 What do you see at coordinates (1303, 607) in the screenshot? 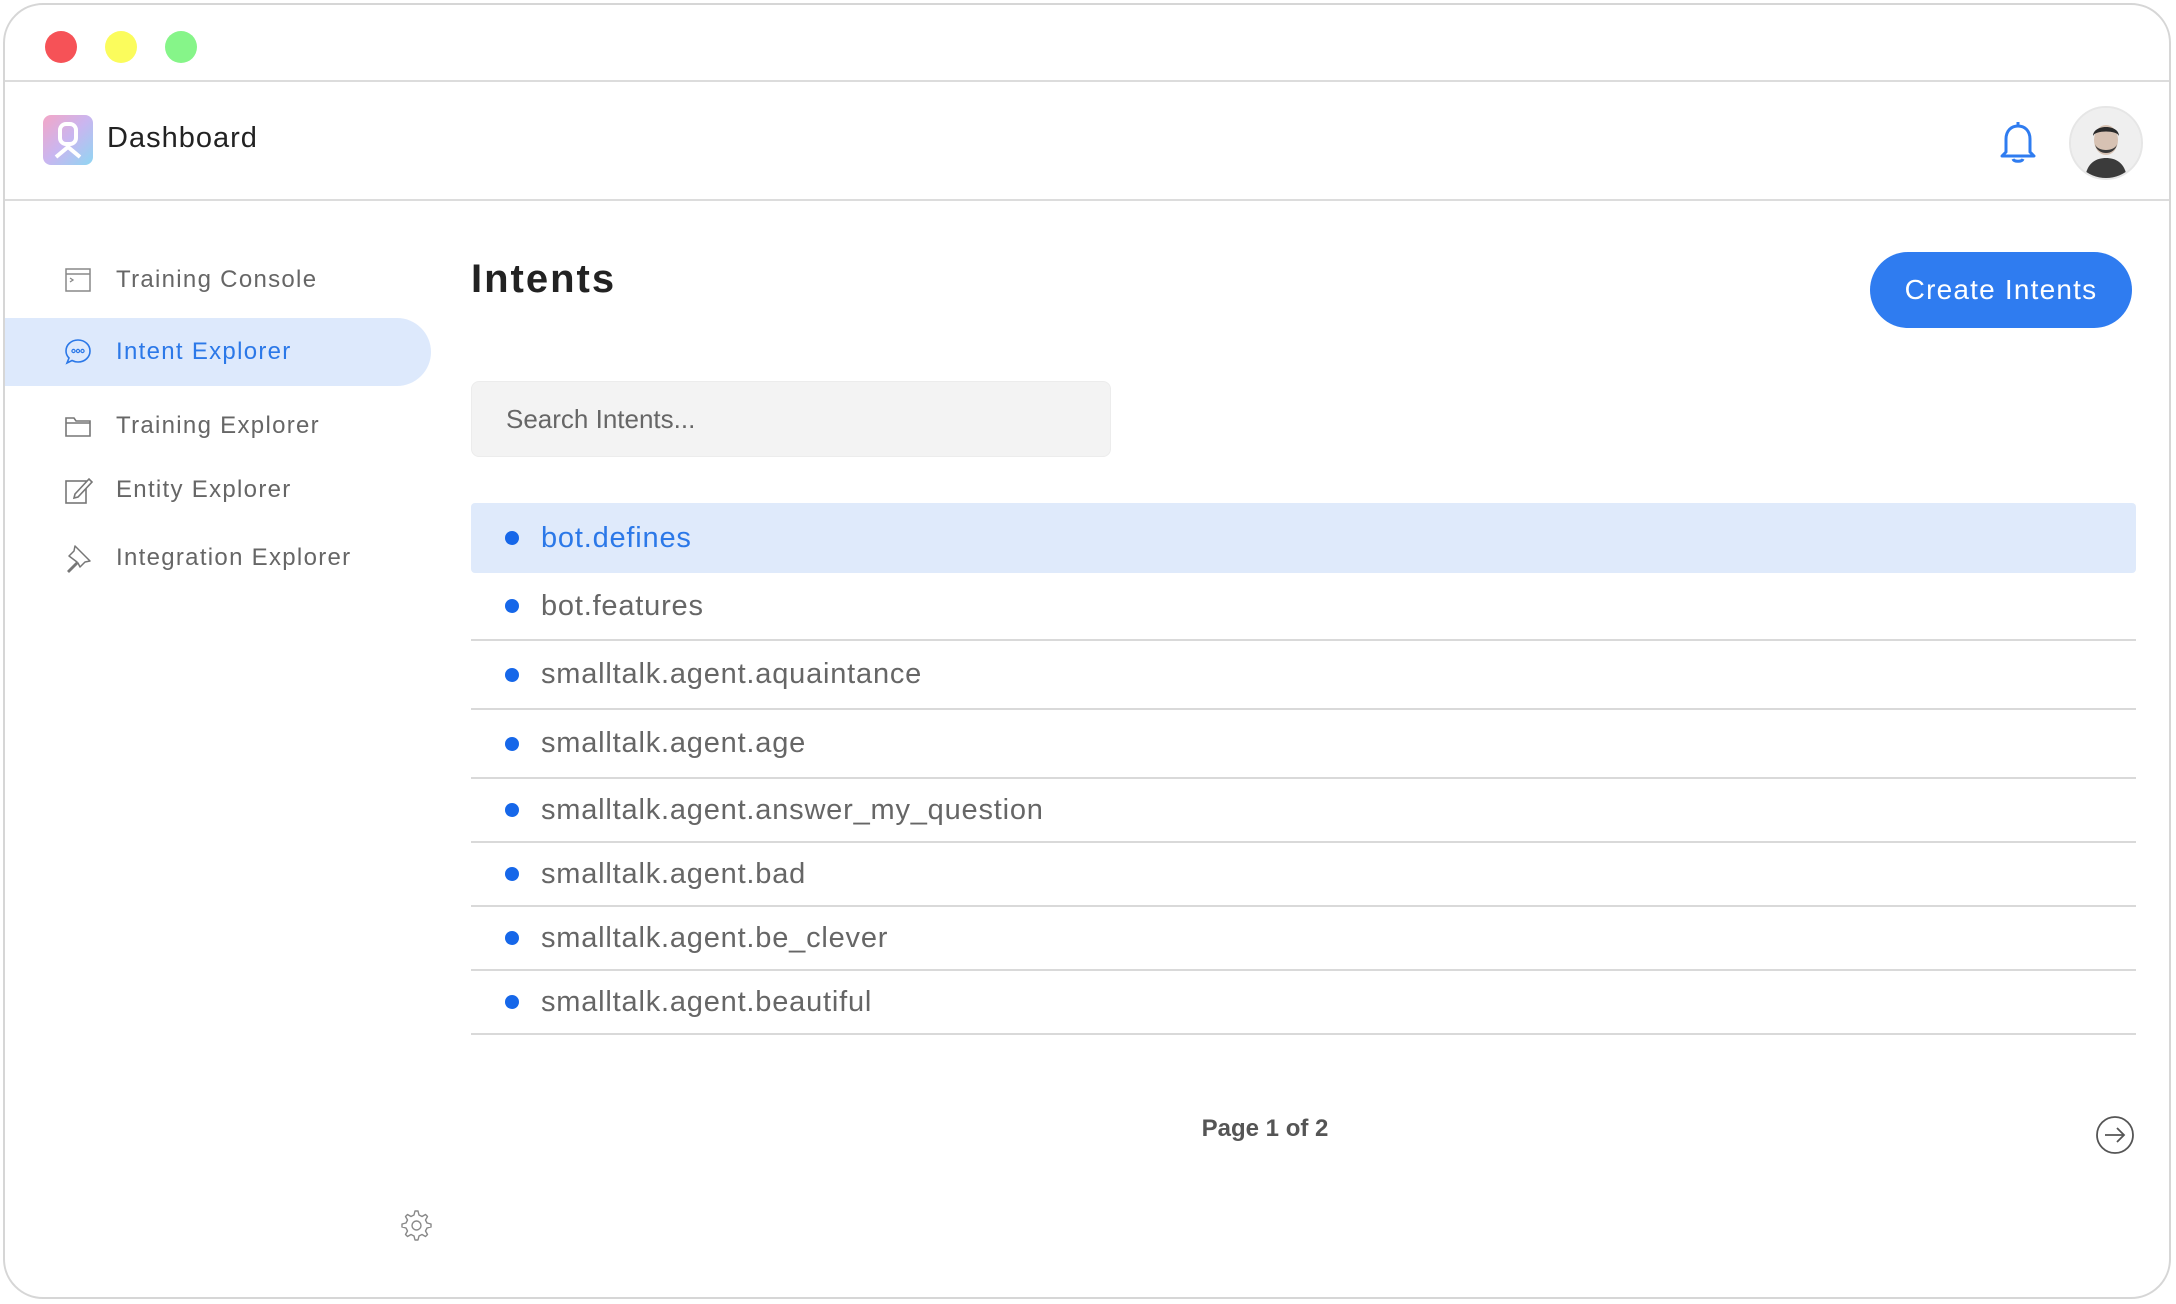
I see `list-item: bot.features` at bounding box center [1303, 607].